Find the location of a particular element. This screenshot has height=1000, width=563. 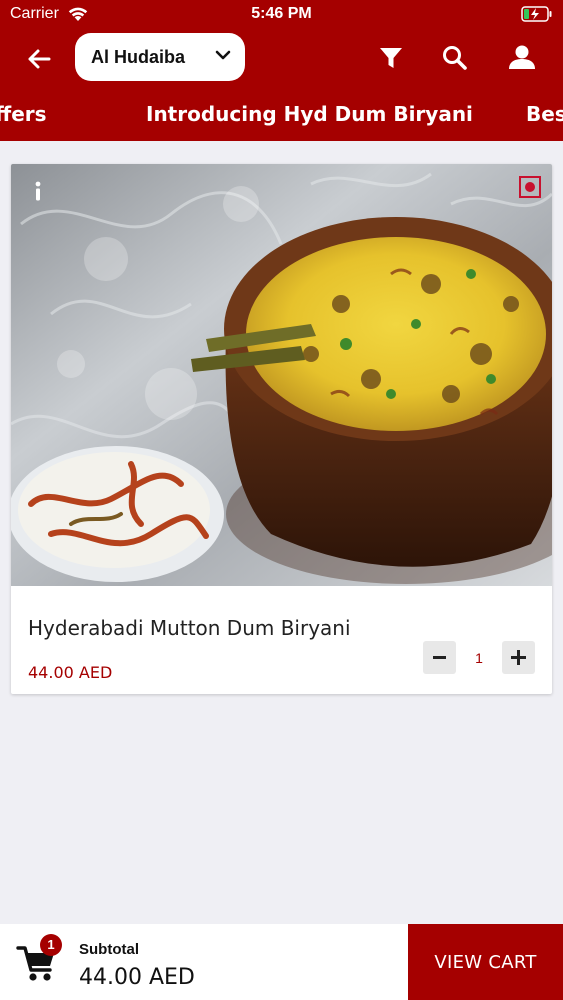

subtotal-value: 44.00 AED is located at coordinates (137, 977).